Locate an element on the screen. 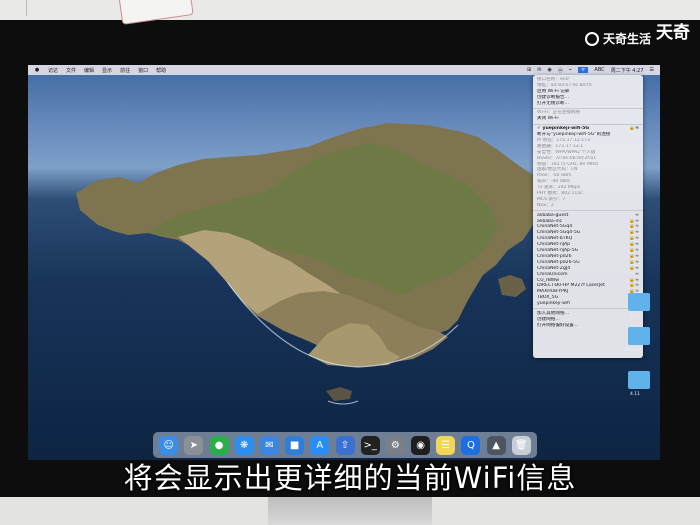 The image size is (700, 525). trash-icon: 🗑 is located at coordinates (521, 445).